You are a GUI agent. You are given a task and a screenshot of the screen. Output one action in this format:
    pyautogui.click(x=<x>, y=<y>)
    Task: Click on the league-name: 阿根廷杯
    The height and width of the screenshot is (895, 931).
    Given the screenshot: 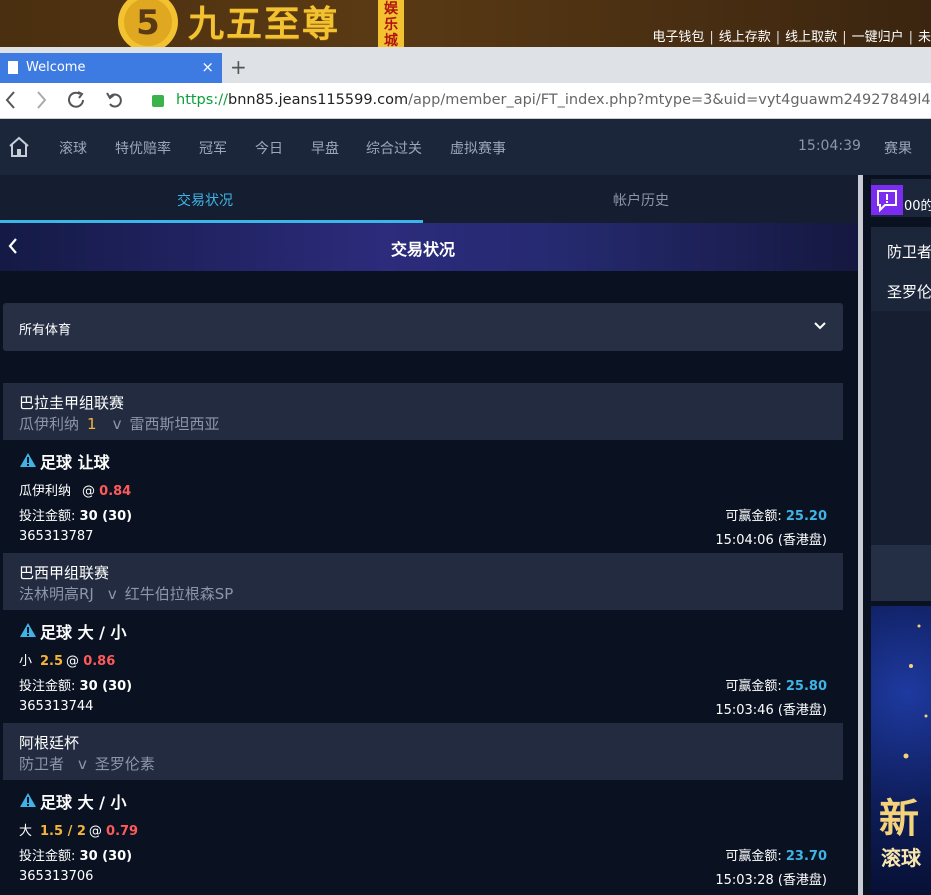 What is the action you would take?
    pyautogui.click(x=49, y=743)
    